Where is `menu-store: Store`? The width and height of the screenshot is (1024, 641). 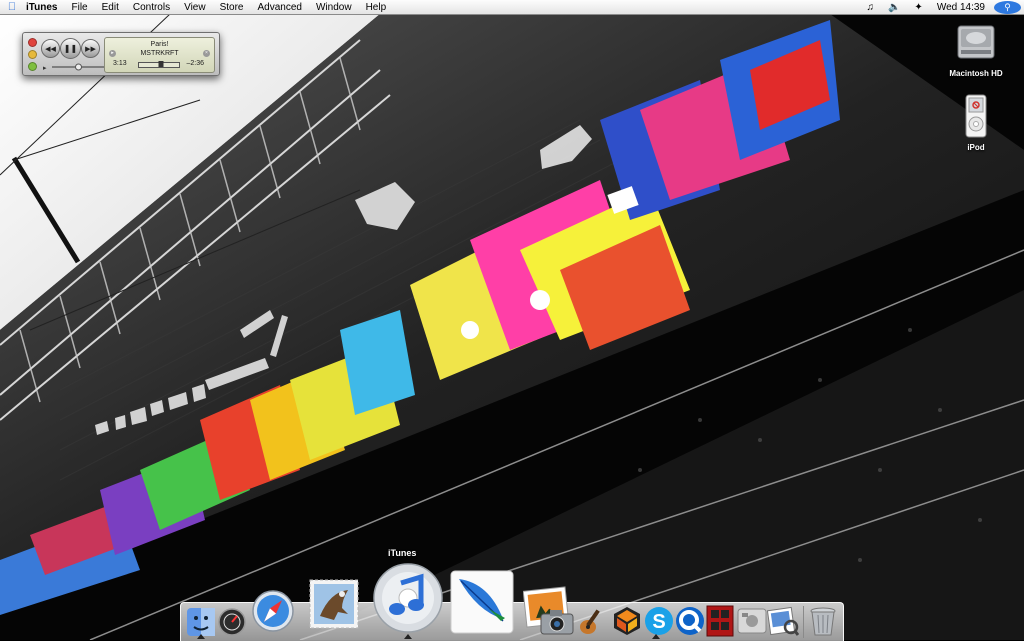
menu-store: Store is located at coordinates (232, 7).